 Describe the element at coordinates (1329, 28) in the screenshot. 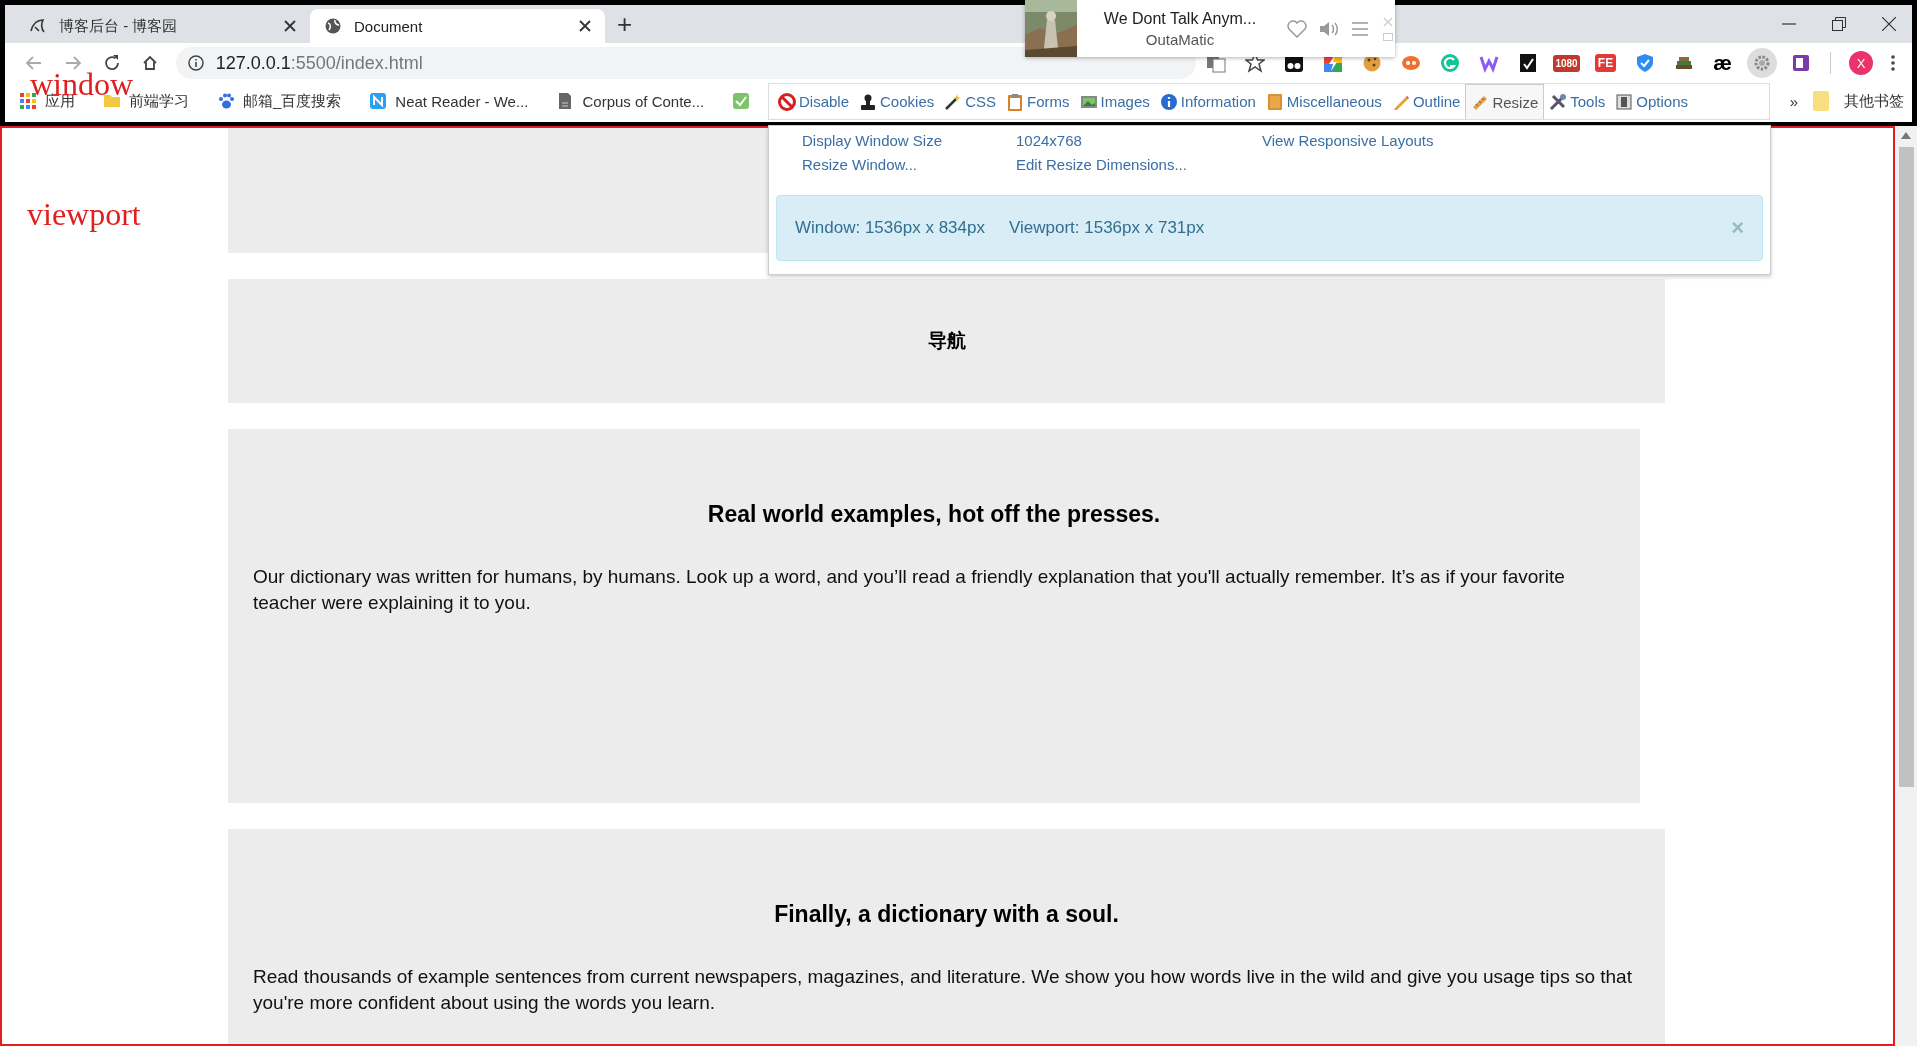

I see `speaker-icon` at that location.